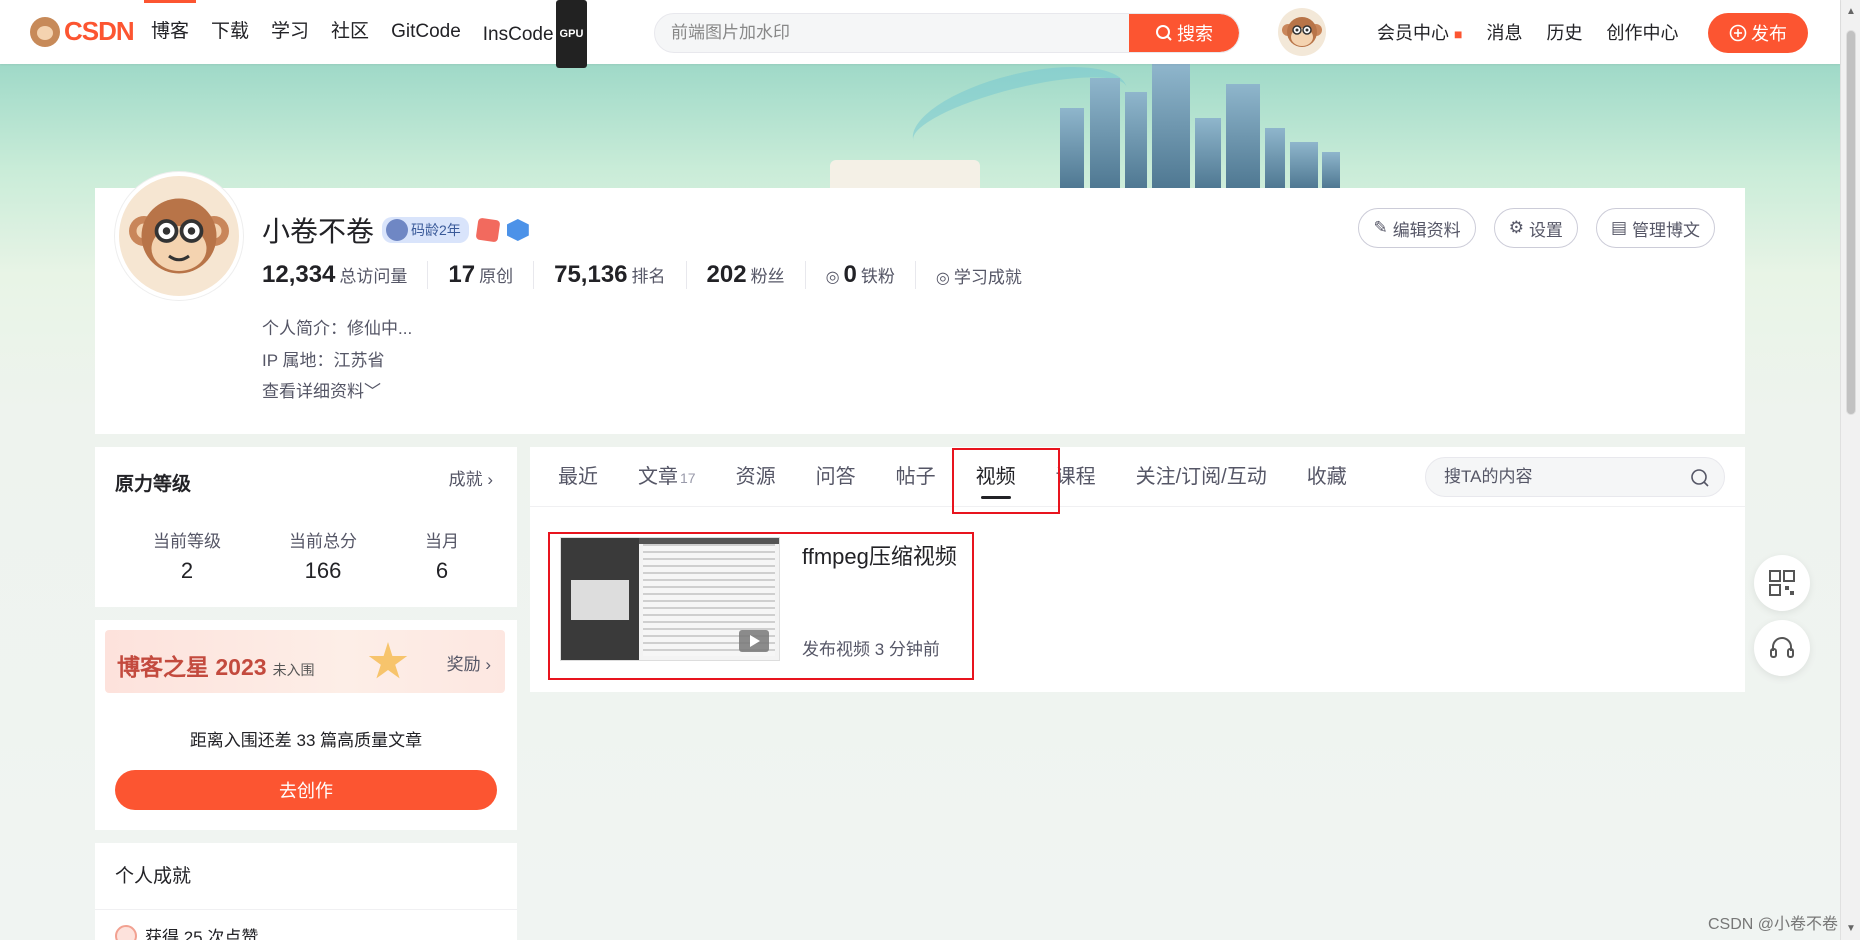 The image size is (1860, 940). Describe the element at coordinates (187, 541) in the screenshot. I see `level-stat-label: 当前等级` at that location.